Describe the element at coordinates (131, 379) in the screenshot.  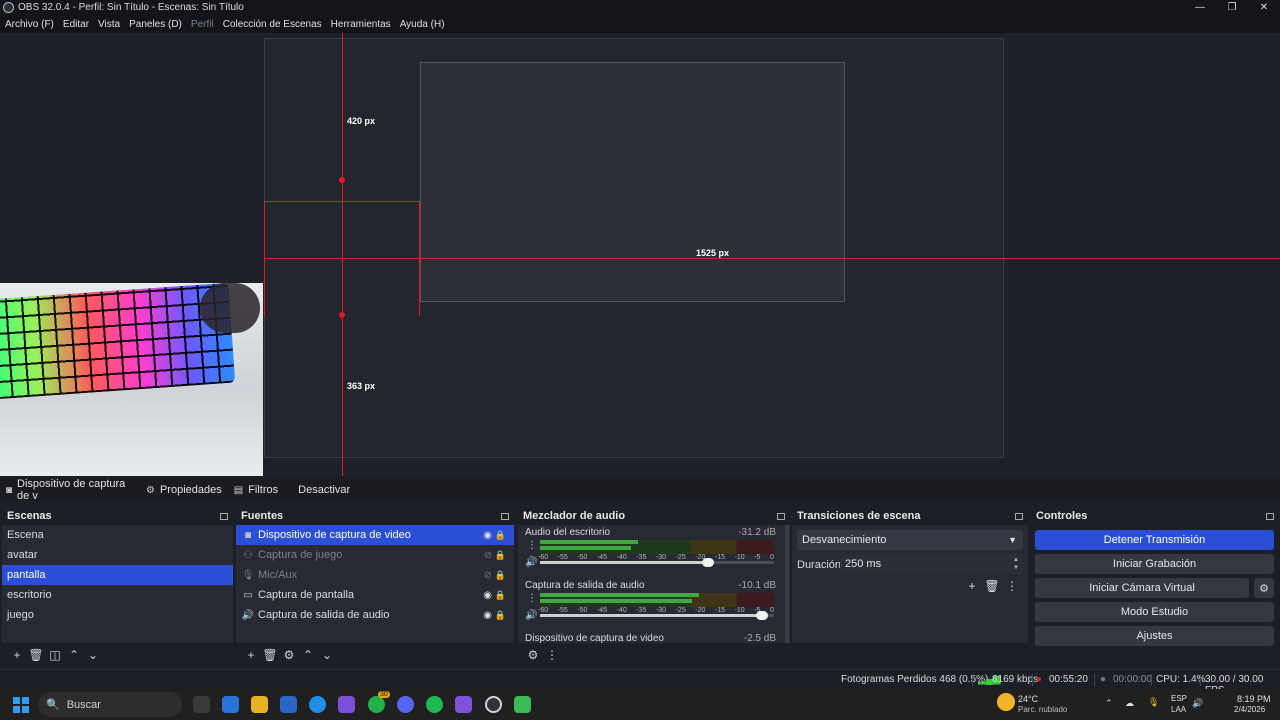
I see `video-capture-source` at that location.